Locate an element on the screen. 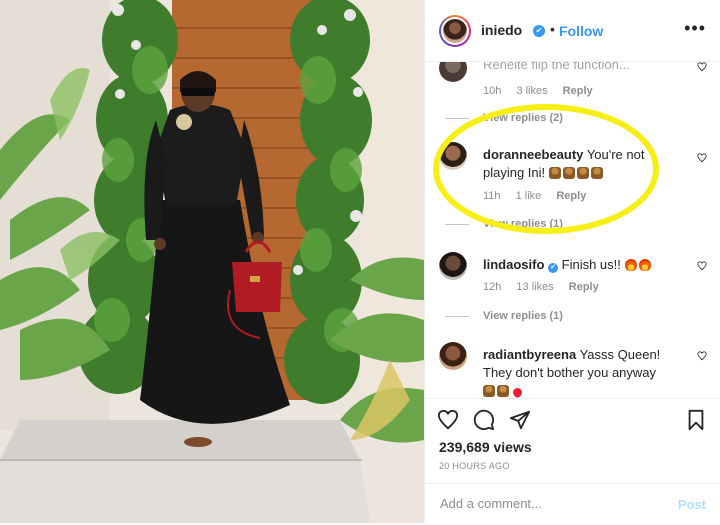 The height and width of the screenshot is (525, 720). comment-username: lindaosifo is located at coordinates (513, 264).